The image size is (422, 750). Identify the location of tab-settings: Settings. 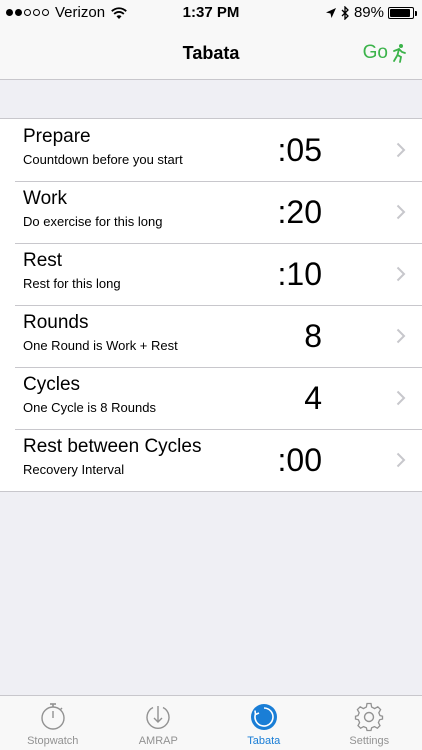
(369, 723).